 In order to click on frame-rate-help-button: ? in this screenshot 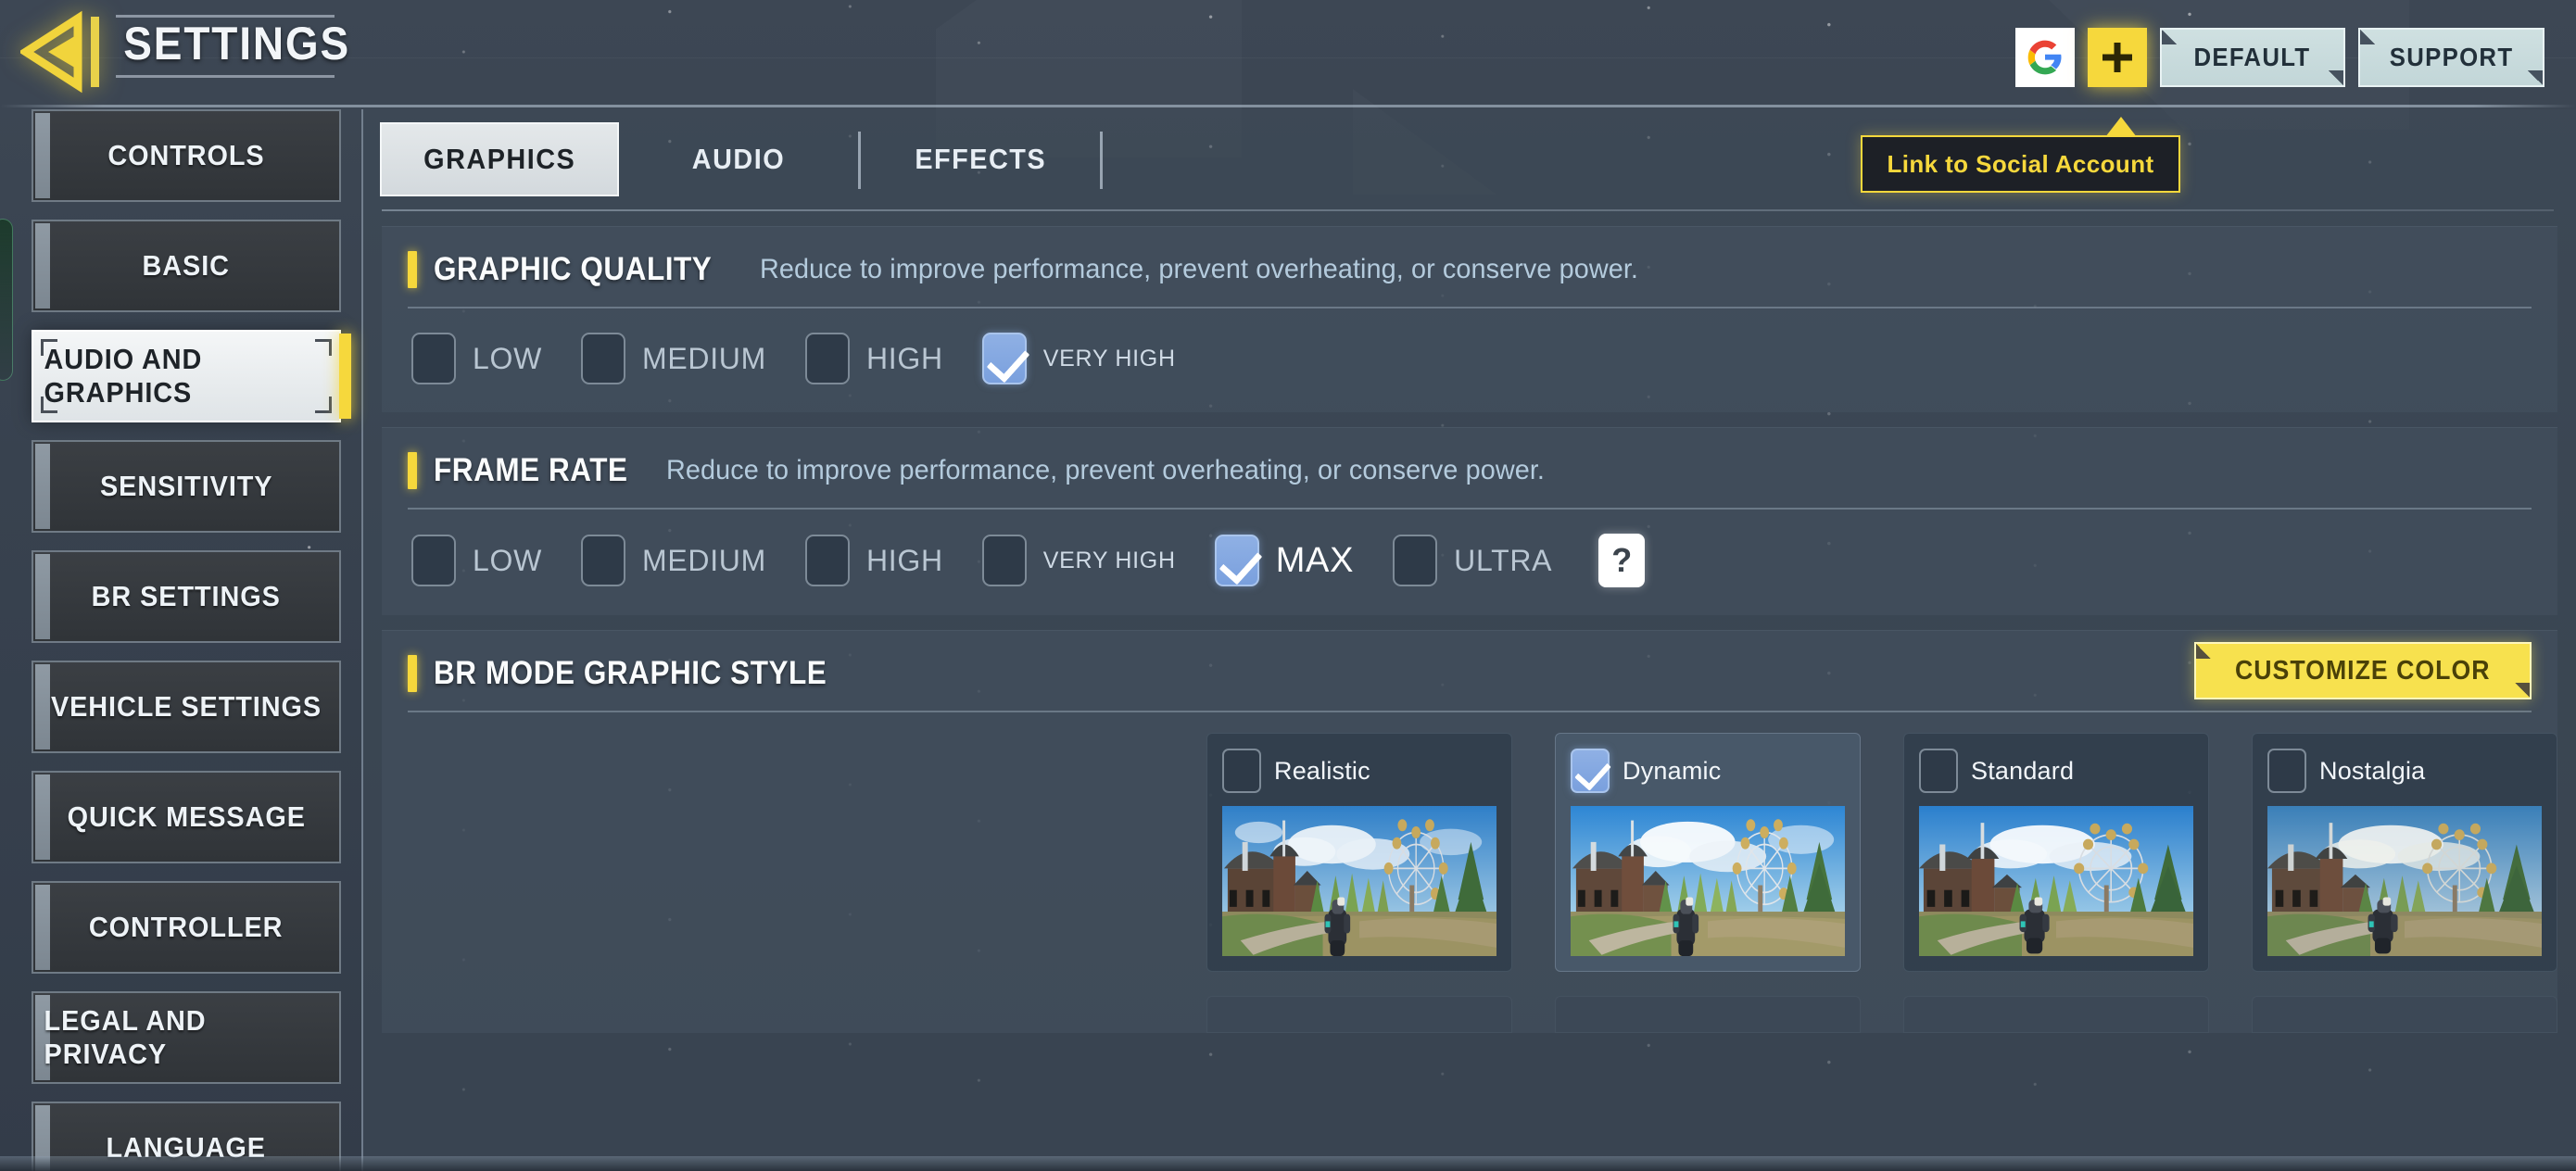, I will do `click(1622, 560)`.